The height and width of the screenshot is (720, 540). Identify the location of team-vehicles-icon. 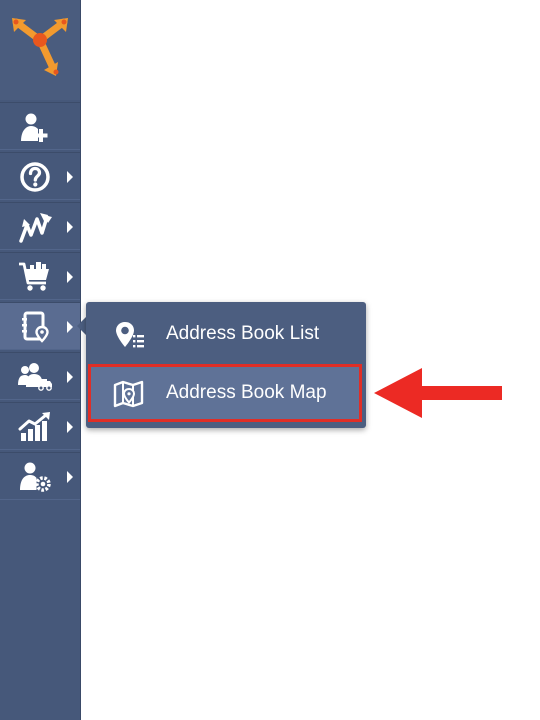
(35, 377).